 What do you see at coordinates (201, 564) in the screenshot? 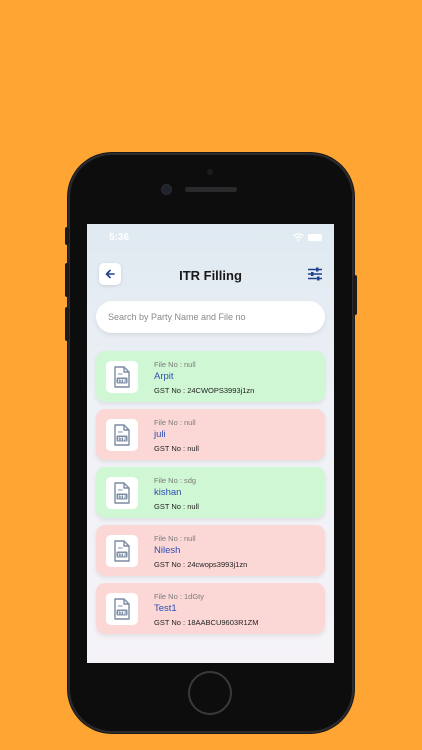
I see `record-gst-no: GST No : 24cwops3993j1zn` at bounding box center [201, 564].